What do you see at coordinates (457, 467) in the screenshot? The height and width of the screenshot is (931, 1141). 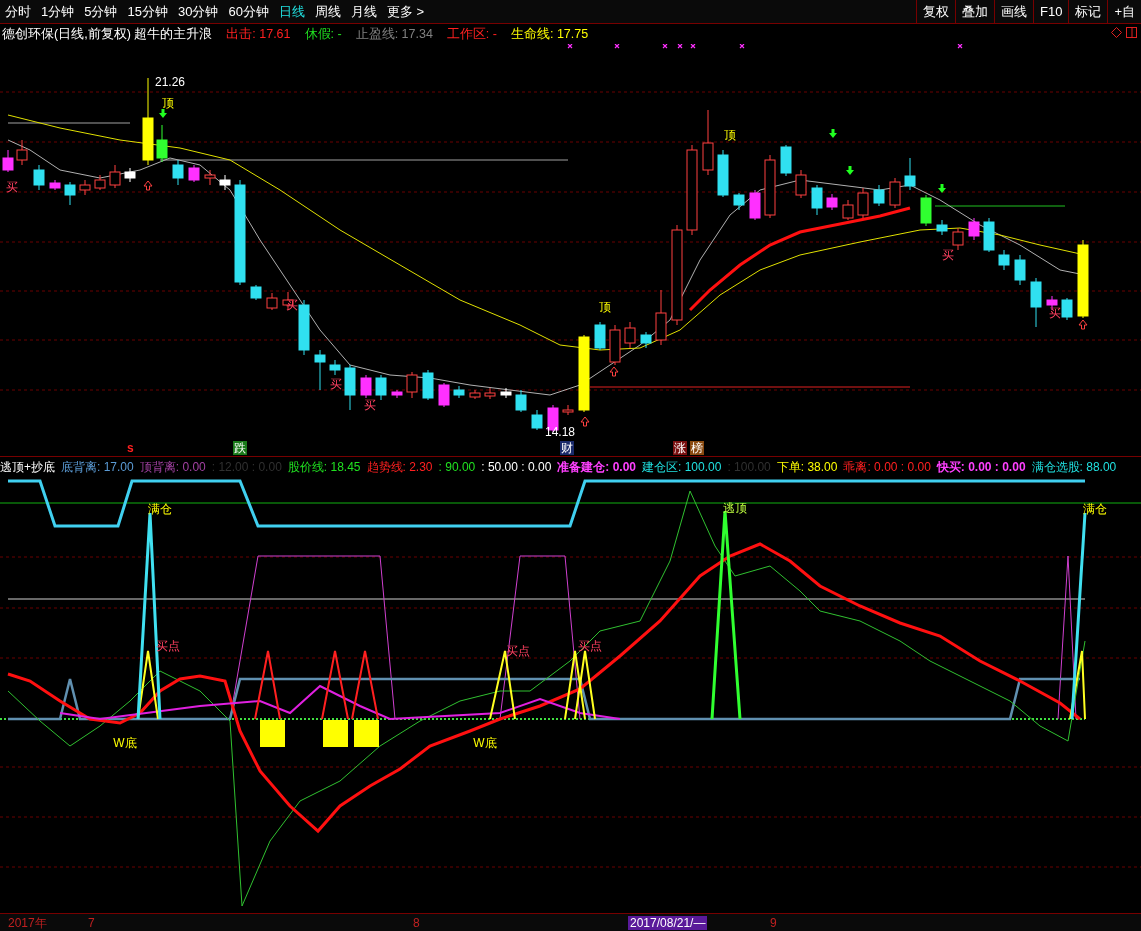 I see `indicator-value: : 90.00` at bounding box center [457, 467].